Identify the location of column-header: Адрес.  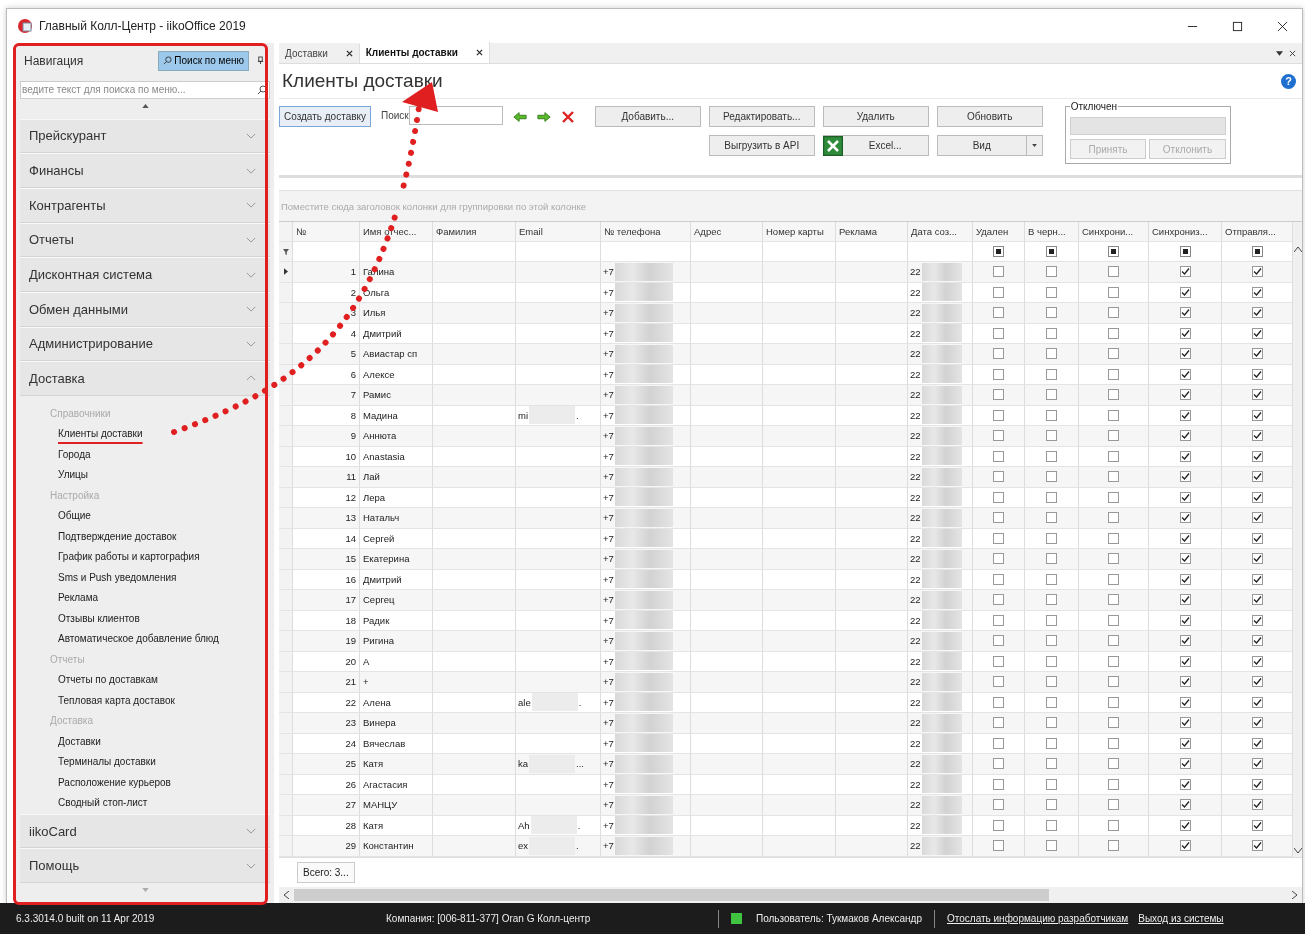
(727, 232).